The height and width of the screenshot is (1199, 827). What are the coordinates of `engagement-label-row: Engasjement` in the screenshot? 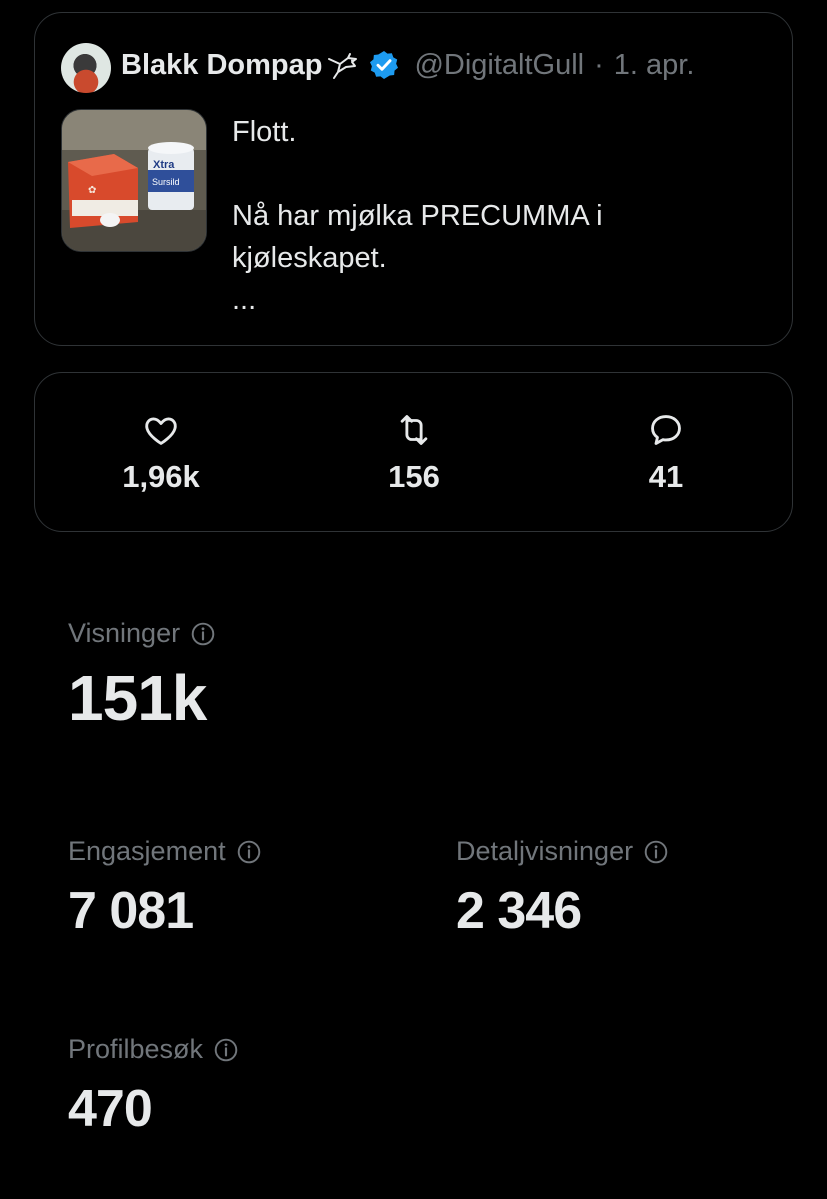 It's located at (165, 851).